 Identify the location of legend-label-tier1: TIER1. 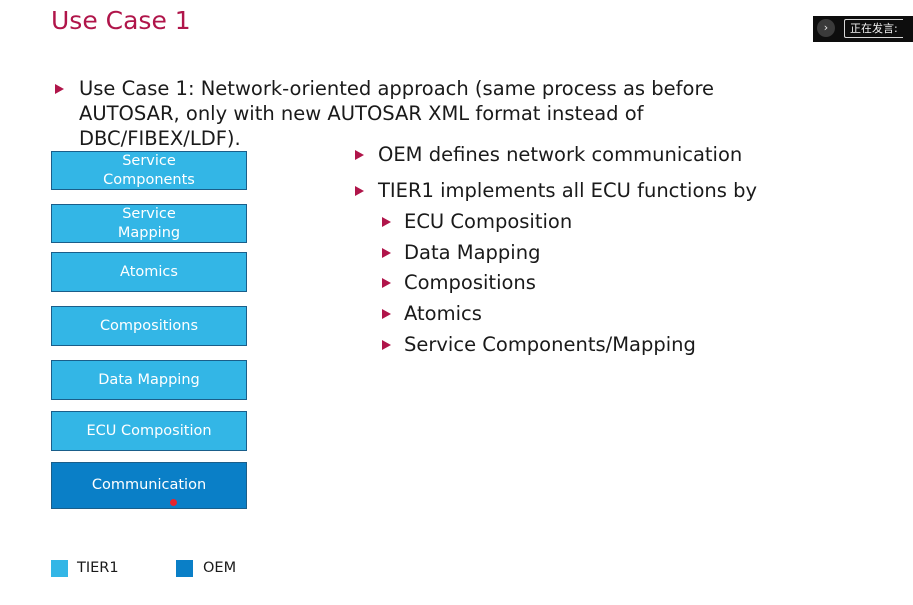
(98, 568).